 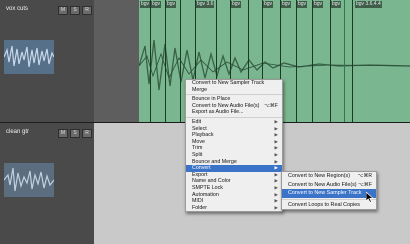 I want to click on track-header-vox-cuts: vox cuts M S R I, so click(x=52, y=61).